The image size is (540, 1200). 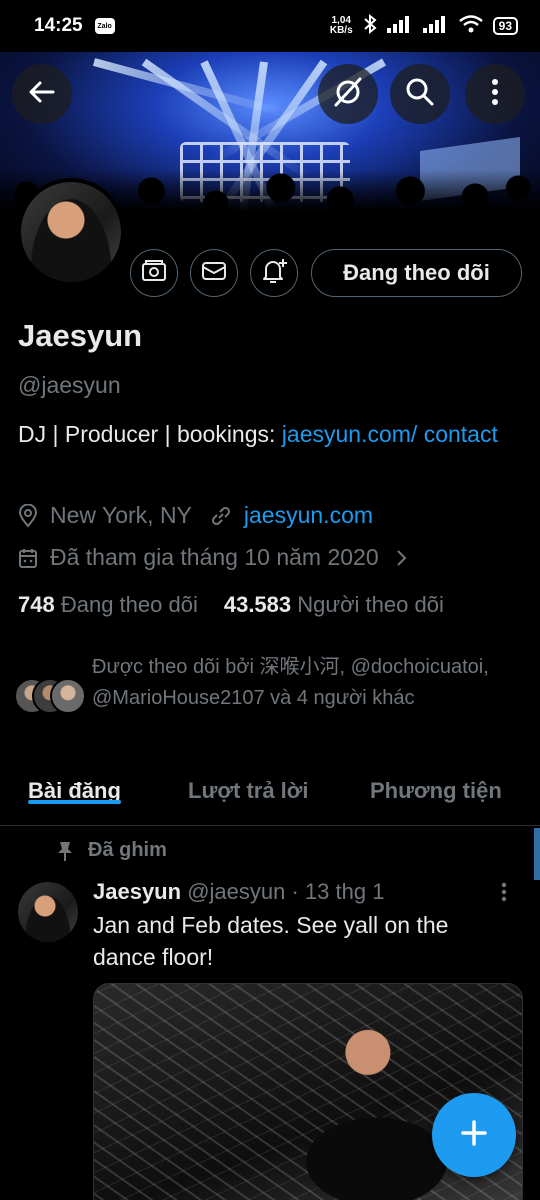 I want to click on profile-name: Jaesyun, so click(x=80, y=335).